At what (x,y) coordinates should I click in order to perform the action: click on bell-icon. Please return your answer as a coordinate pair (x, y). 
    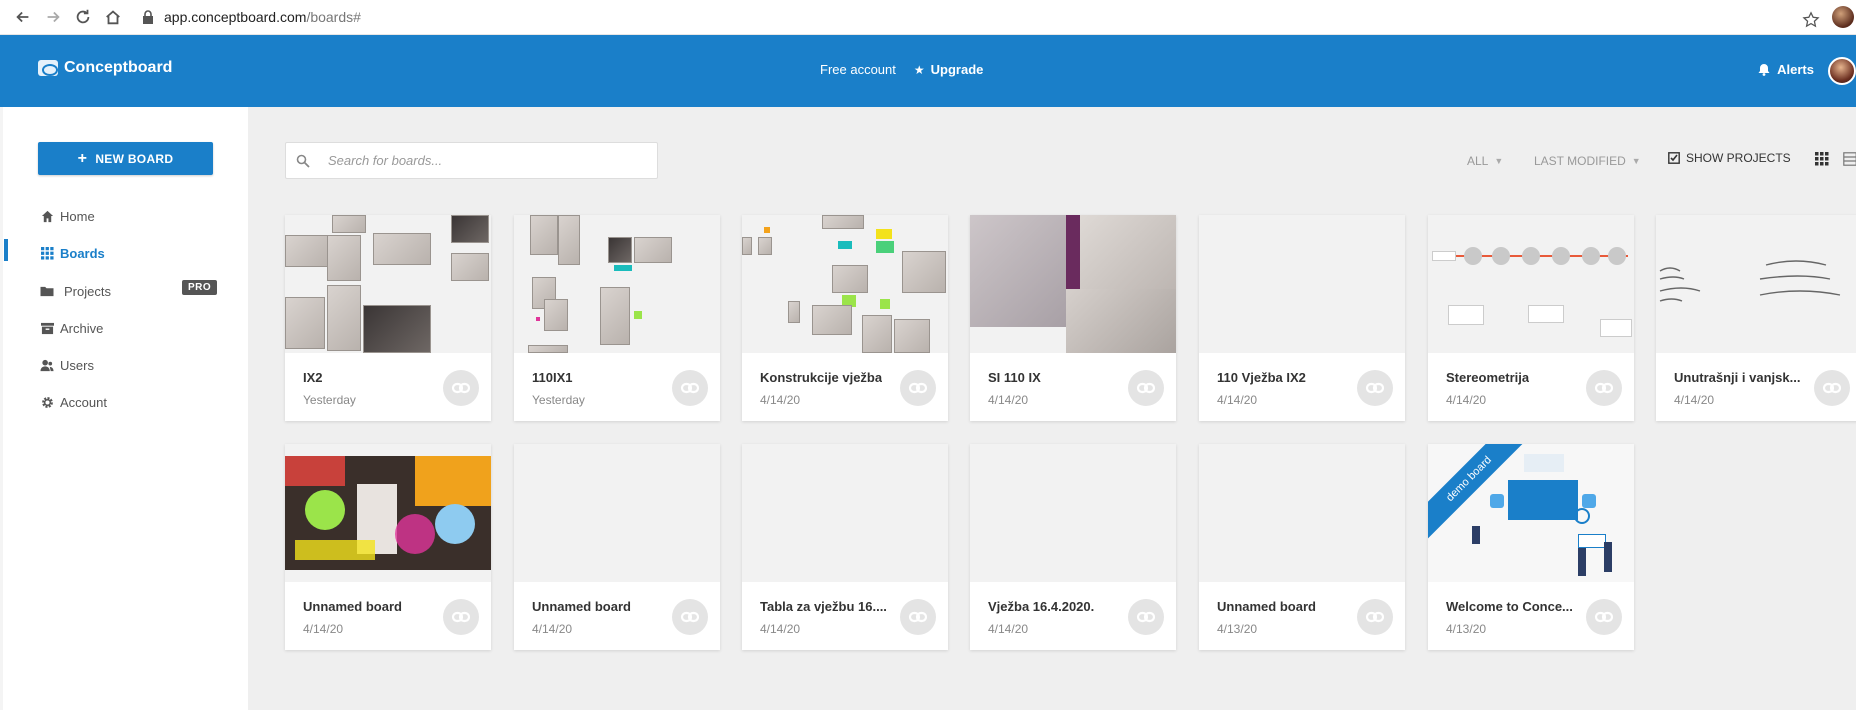
    Looking at the image, I should click on (1764, 70).